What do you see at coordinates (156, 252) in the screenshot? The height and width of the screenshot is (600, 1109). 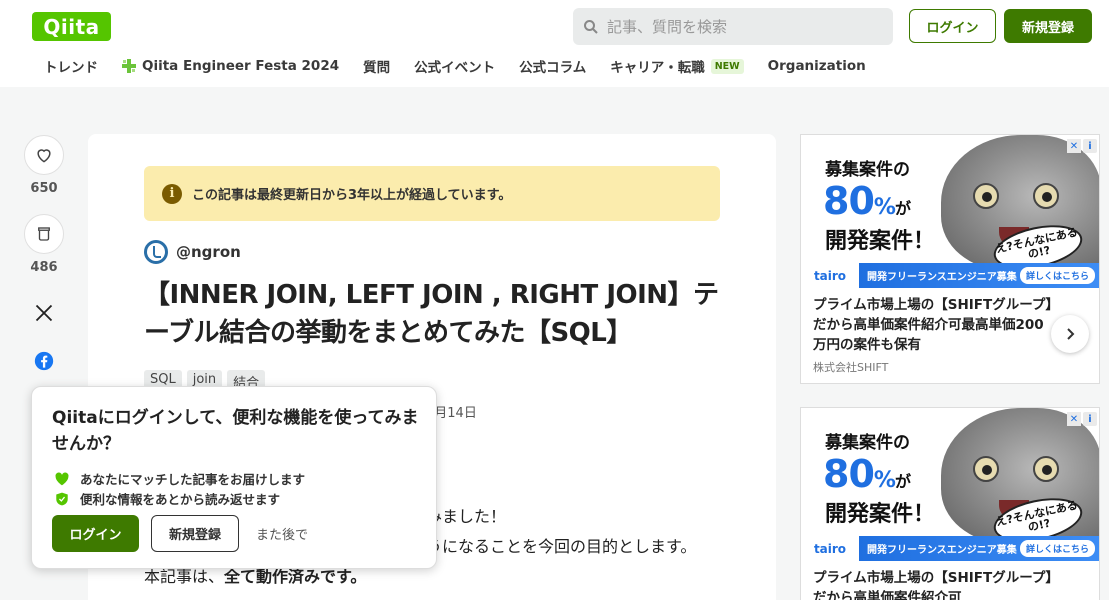 I see `avatar` at bounding box center [156, 252].